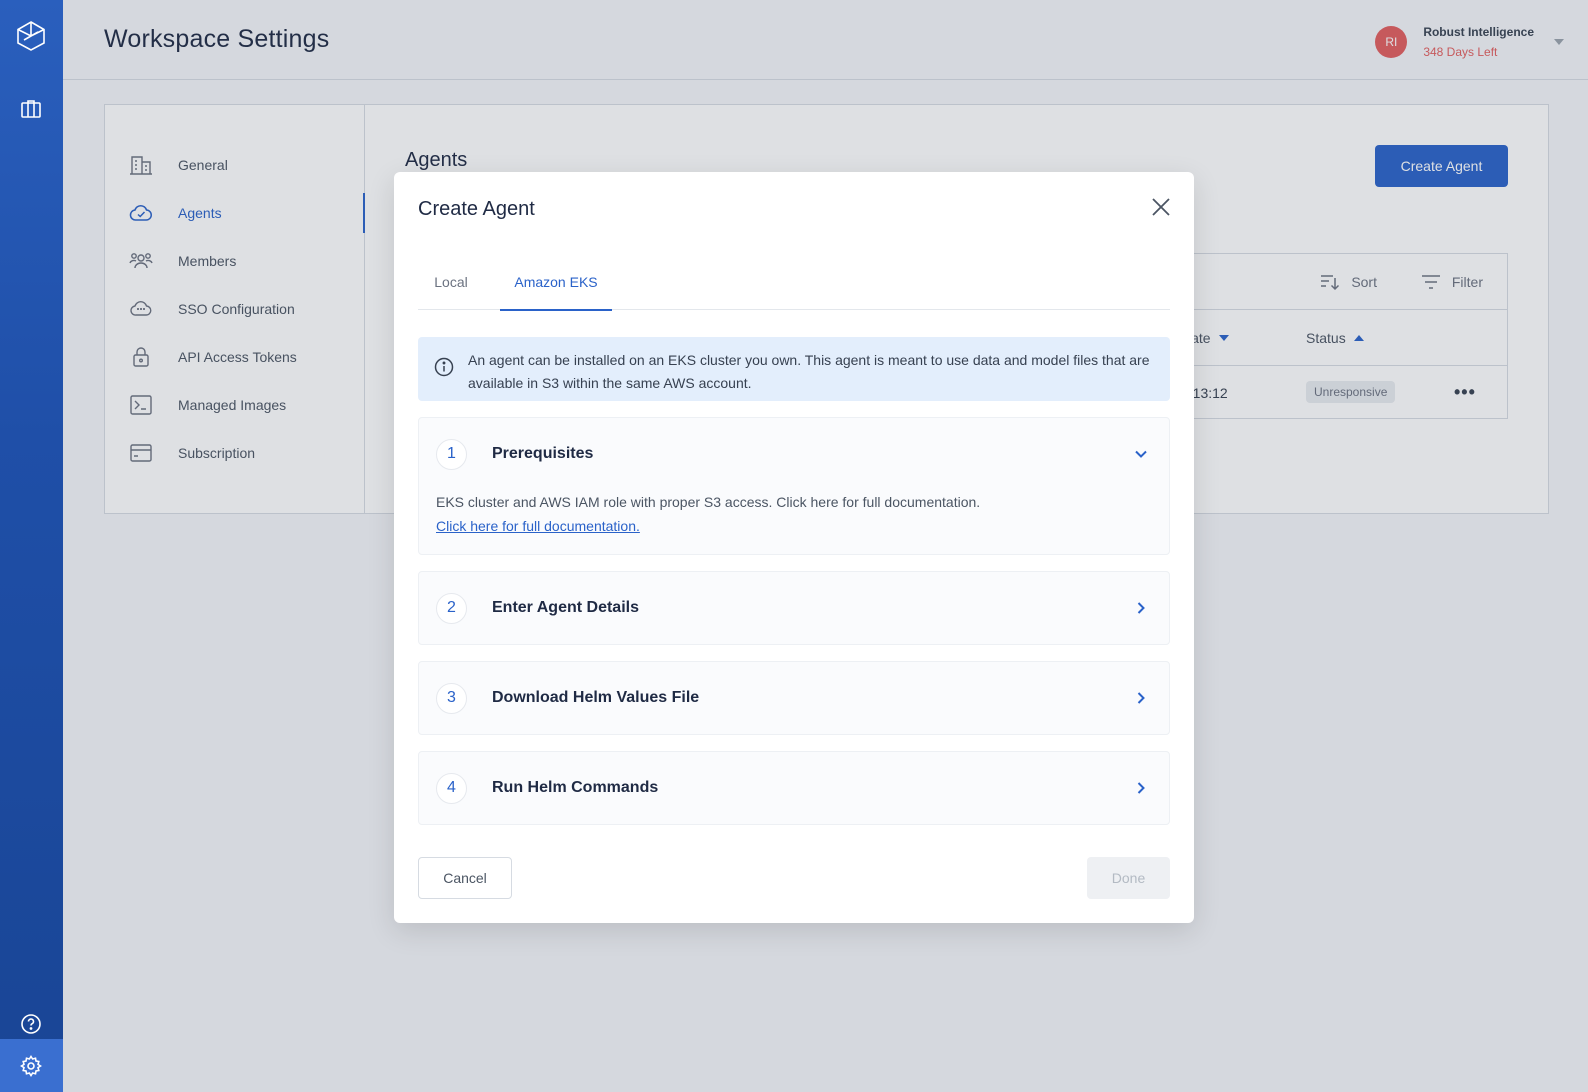 This screenshot has height=1092, width=1588. Describe the element at coordinates (31, 546) in the screenshot. I see `app-rail` at that location.